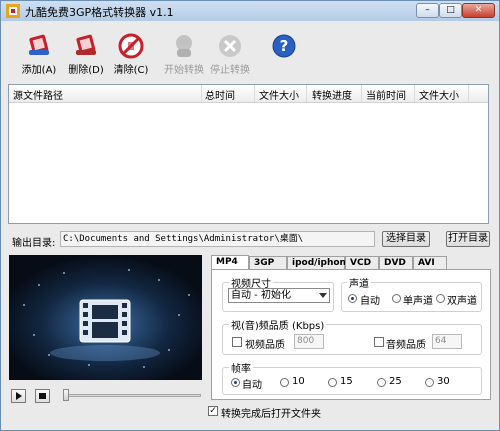  I want to click on clear-button: 清除(C), so click(131, 56).